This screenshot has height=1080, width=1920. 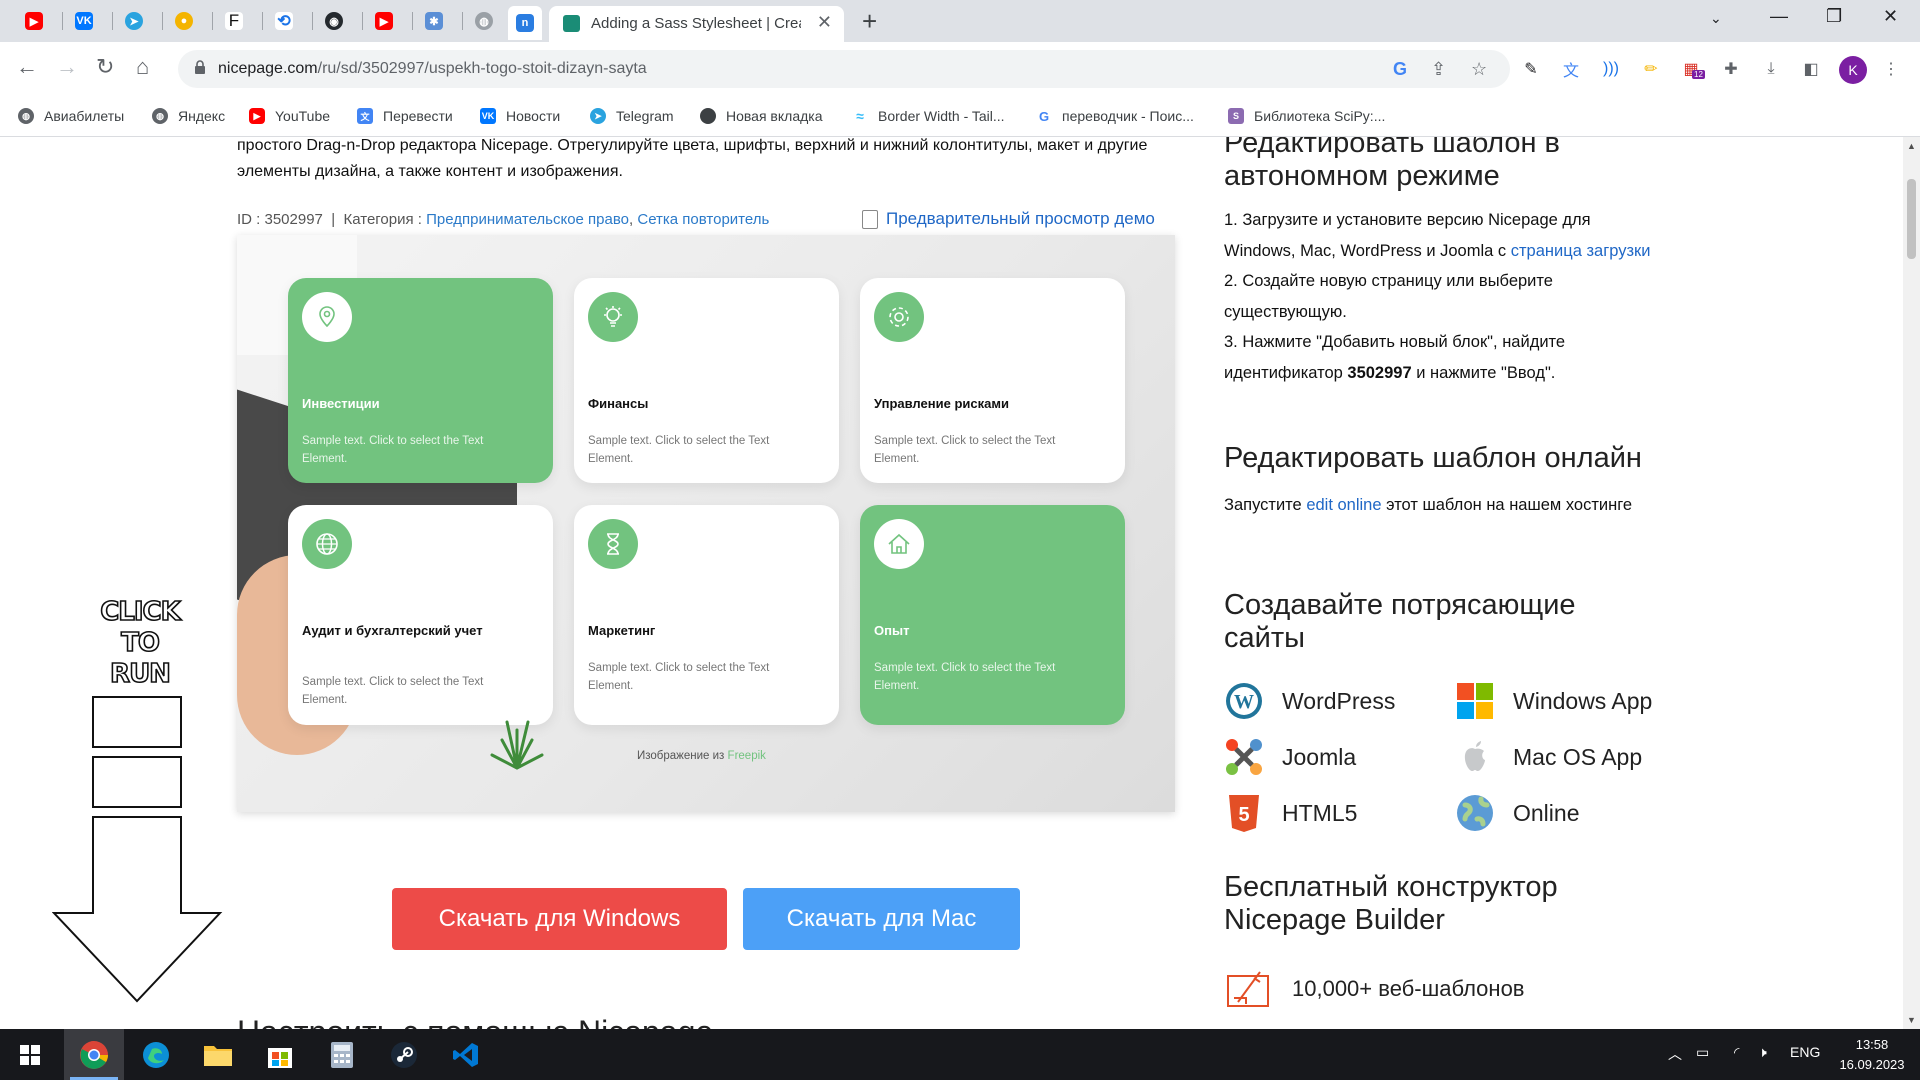 I want to click on taskbar-edge, so click(x=156, y=1054).